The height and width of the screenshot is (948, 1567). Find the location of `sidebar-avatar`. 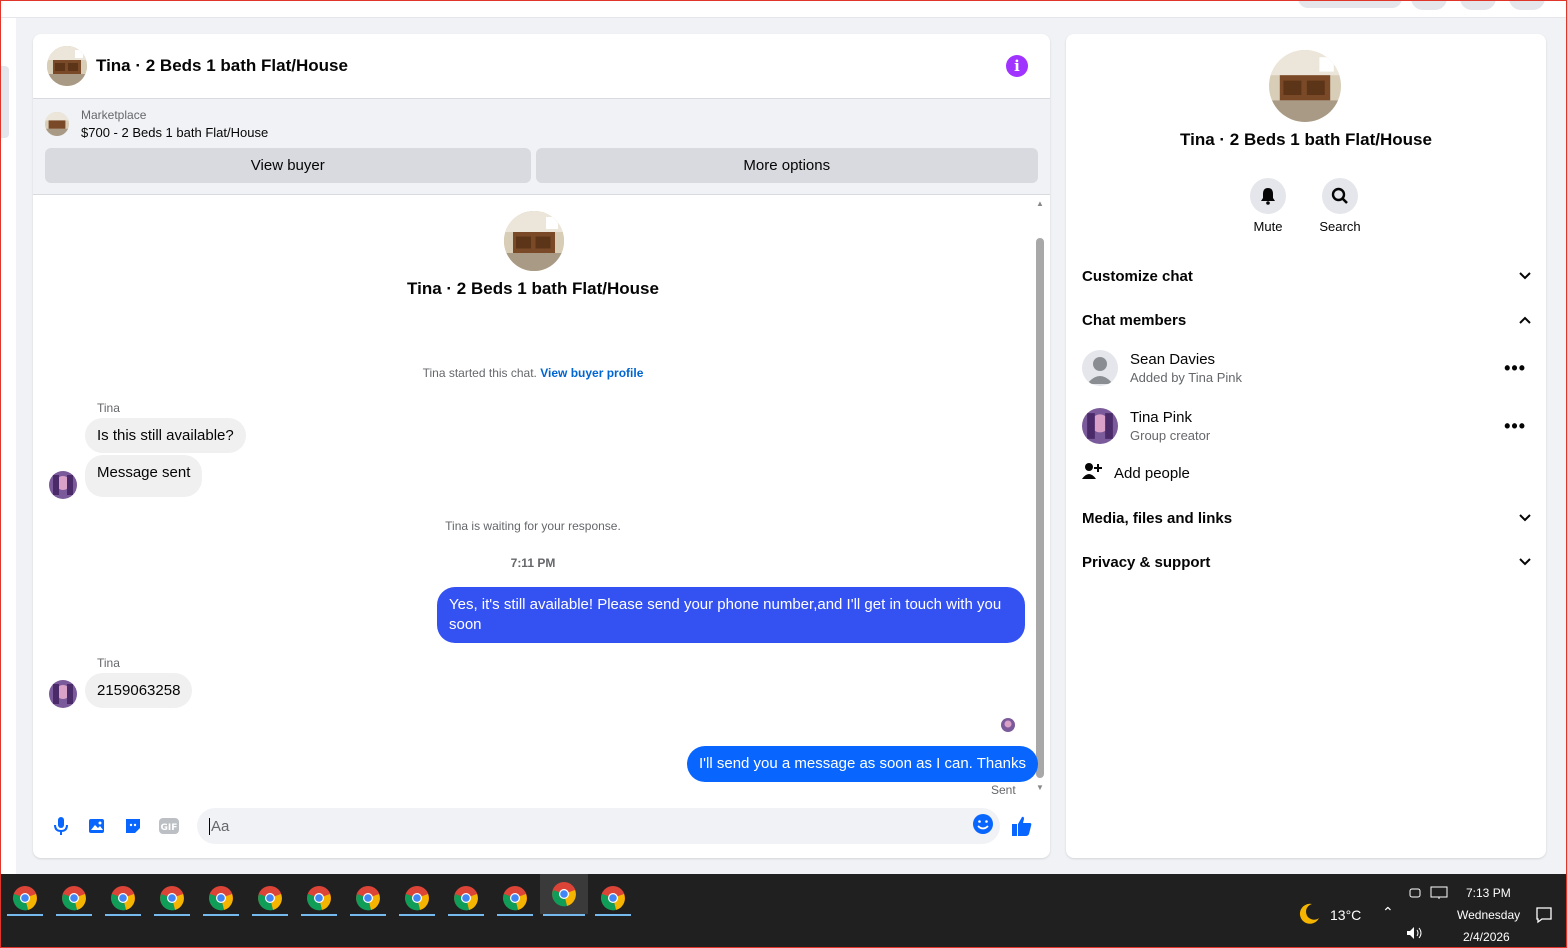

sidebar-avatar is located at coordinates (1305, 86).